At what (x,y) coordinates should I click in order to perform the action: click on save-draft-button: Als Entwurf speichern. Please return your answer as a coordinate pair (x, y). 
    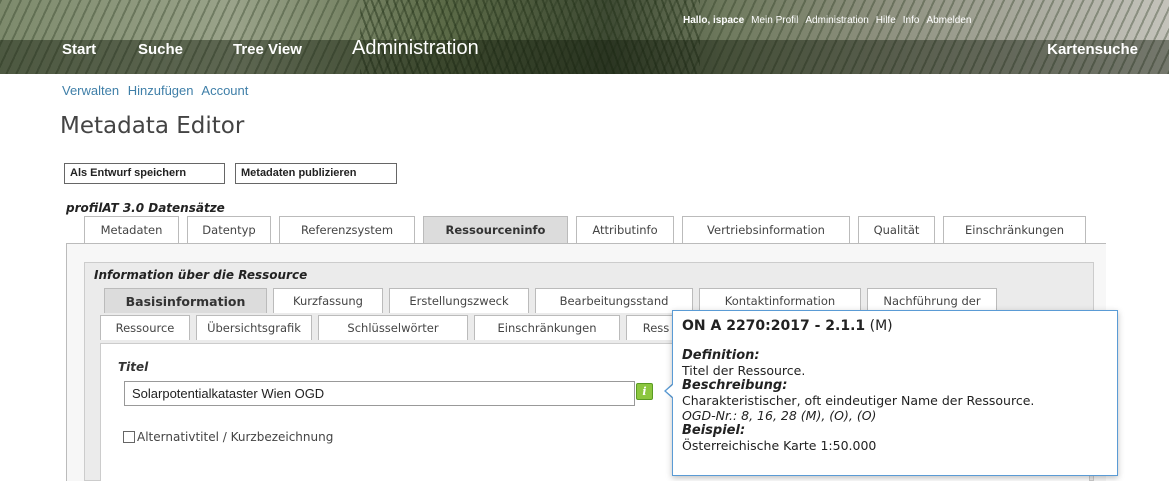
    Looking at the image, I should click on (144, 173).